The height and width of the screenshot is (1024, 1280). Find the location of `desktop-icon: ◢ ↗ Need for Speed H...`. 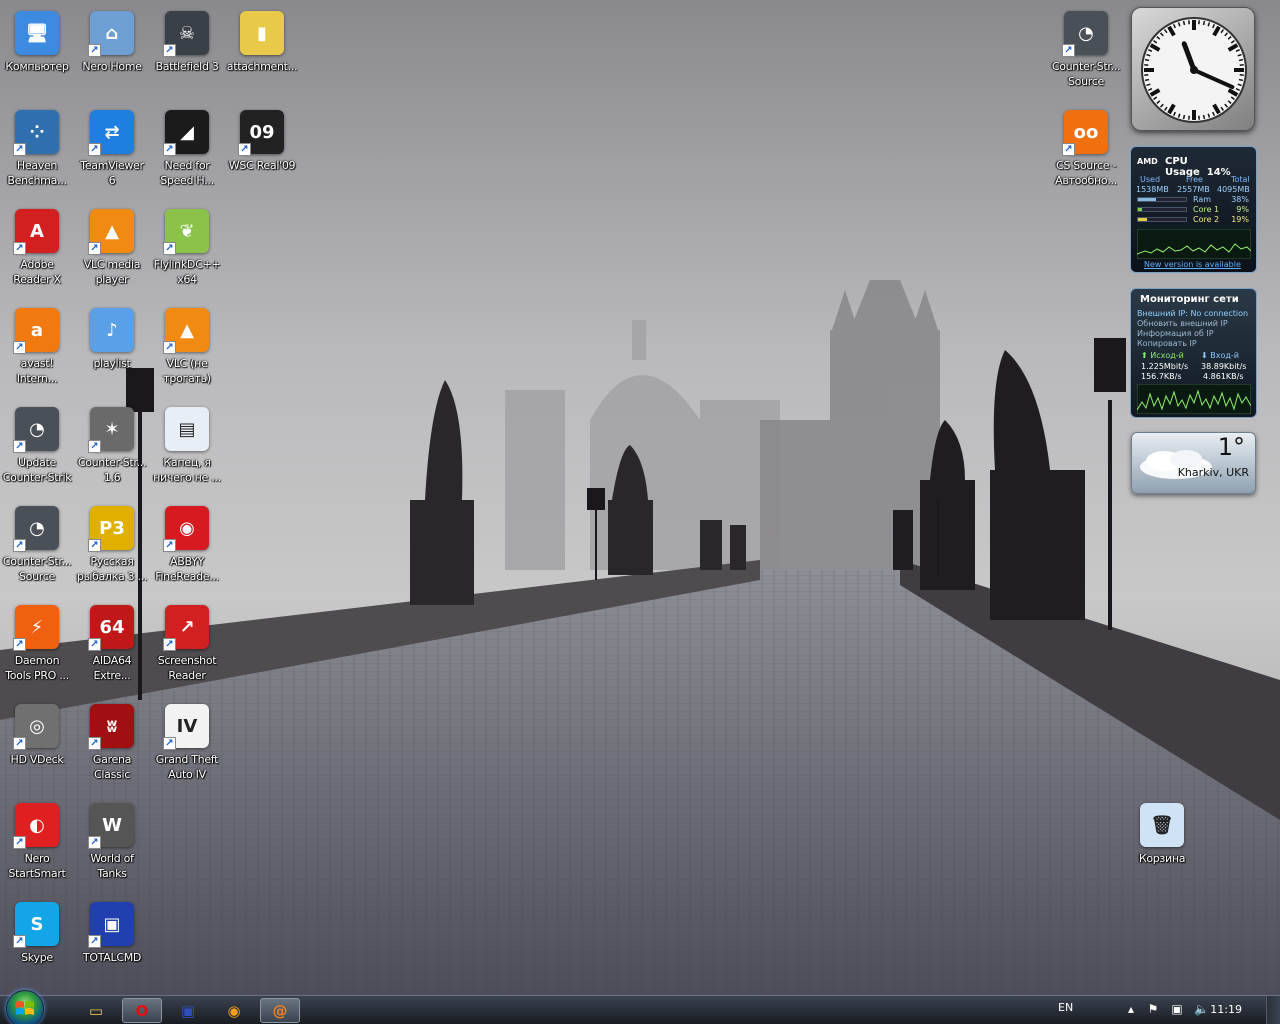

desktop-icon: ◢ ↗ Need for Speed H... is located at coordinates (187, 150).